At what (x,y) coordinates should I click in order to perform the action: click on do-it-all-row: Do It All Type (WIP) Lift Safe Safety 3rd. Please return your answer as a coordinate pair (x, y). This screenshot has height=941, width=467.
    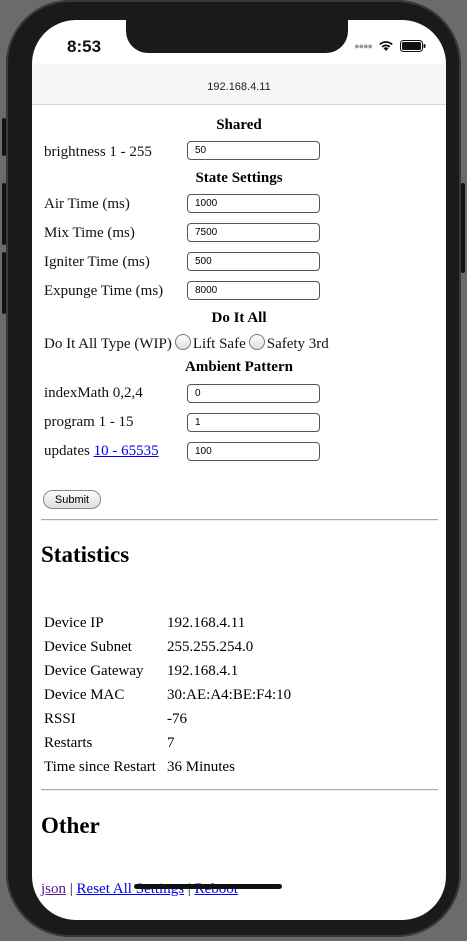
    Looking at the image, I should click on (186, 343).